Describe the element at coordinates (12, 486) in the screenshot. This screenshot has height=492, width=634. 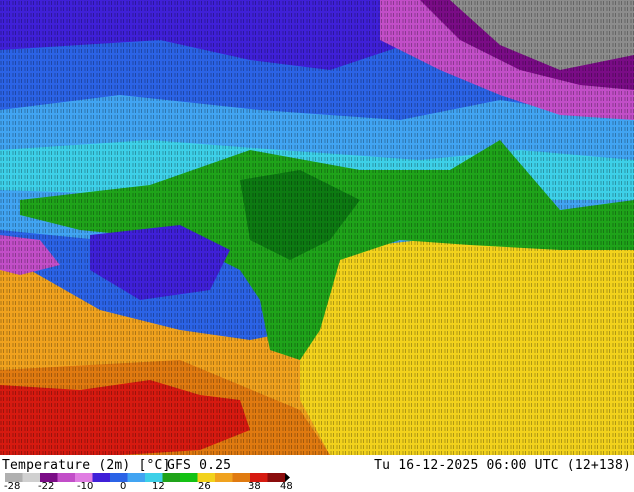
I see `legend-tick: -28` at that location.